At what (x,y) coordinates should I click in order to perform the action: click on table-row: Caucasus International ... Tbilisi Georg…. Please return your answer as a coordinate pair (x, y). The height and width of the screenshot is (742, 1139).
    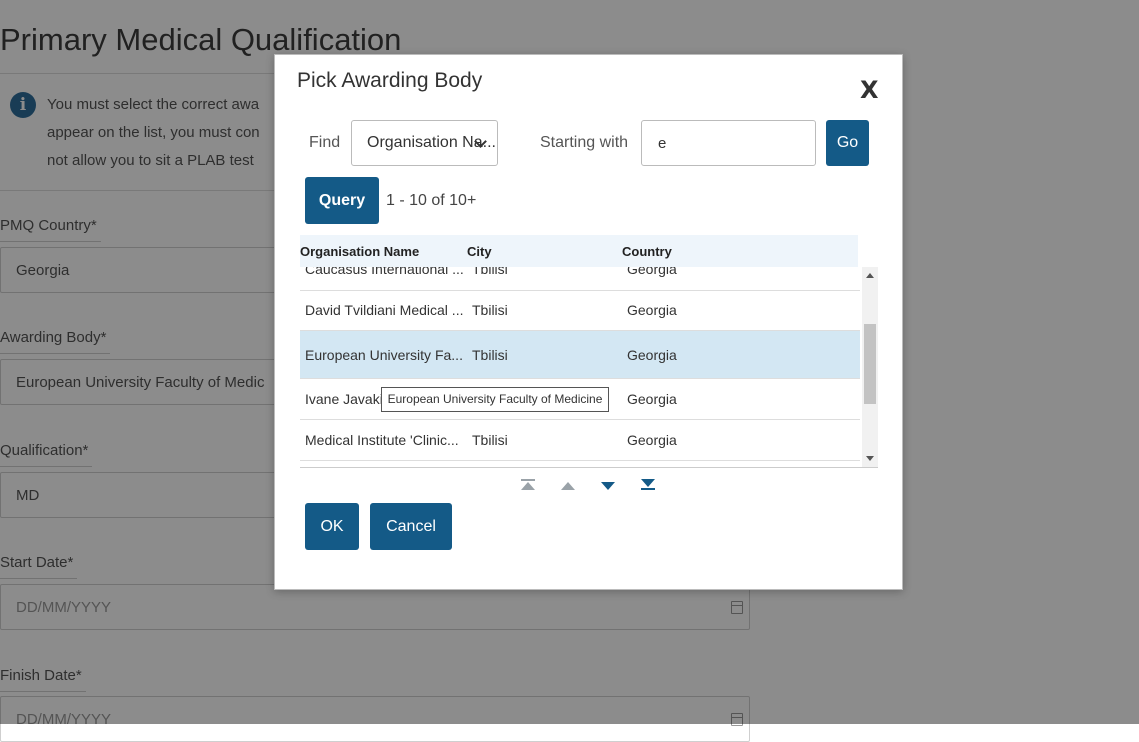
    Looking at the image, I should click on (580, 279).